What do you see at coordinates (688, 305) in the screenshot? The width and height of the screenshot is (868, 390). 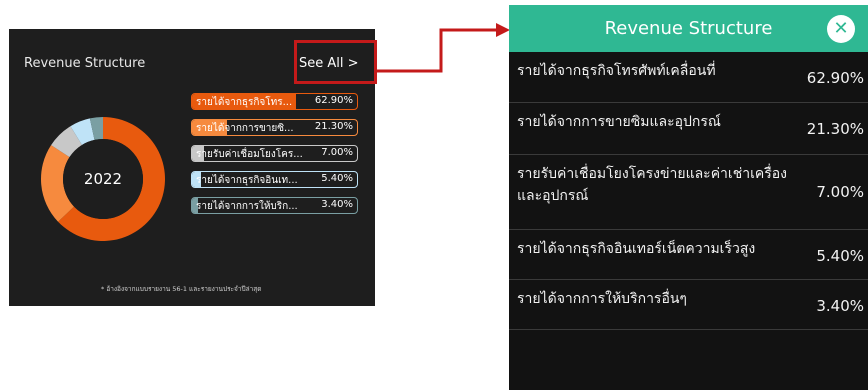 I see `revenue-row: รายได้จากการให้บริการอื่นๆ 3.40%` at bounding box center [688, 305].